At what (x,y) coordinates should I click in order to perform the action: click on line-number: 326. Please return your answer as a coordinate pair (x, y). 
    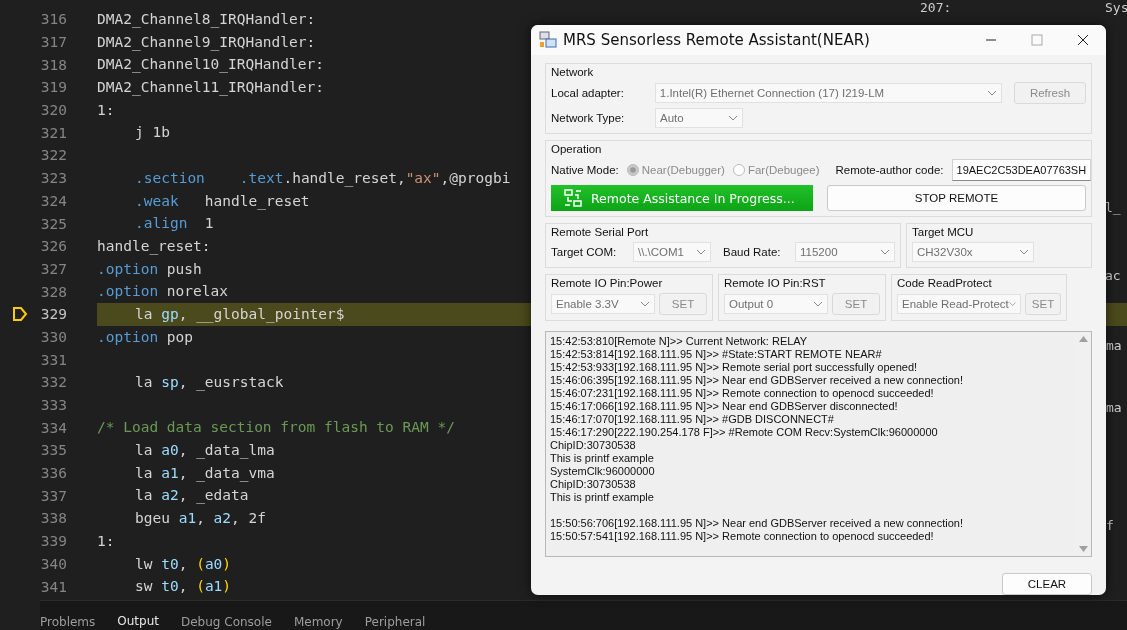
    Looking at the image, I should click on (53, 246).